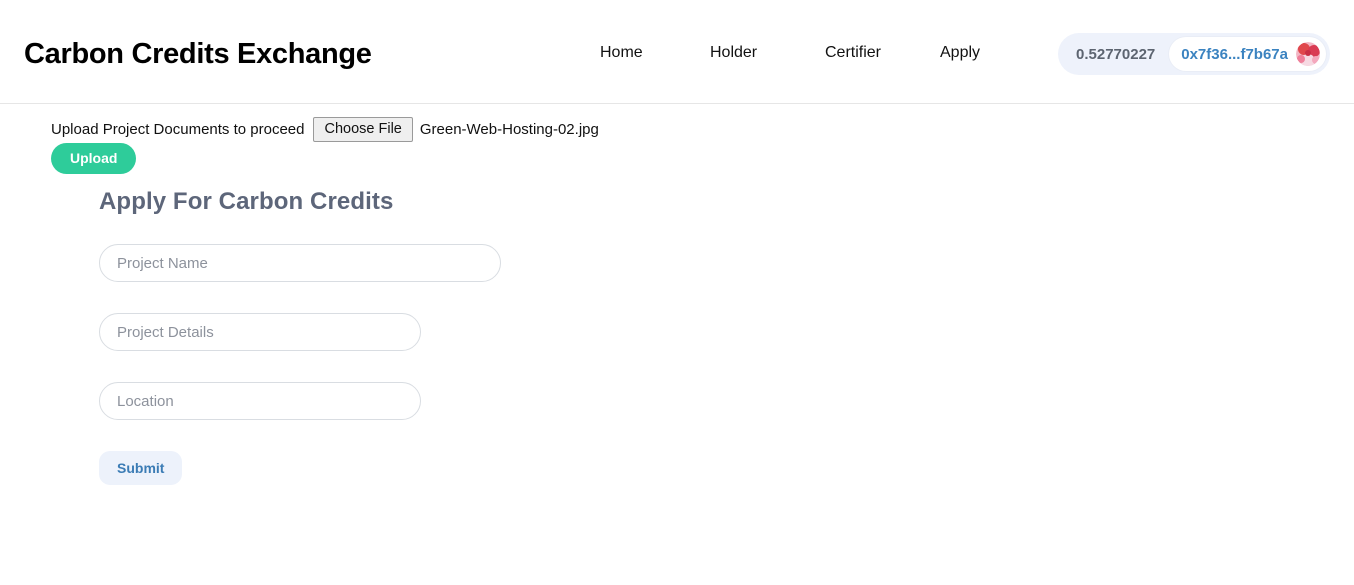 Image resolution: width=1354 pixels, height=585 pixels. Describe the element at coordinates (1308, 54) in the screenshot. I see `wallet-identicon-avatar-icon` at that location.